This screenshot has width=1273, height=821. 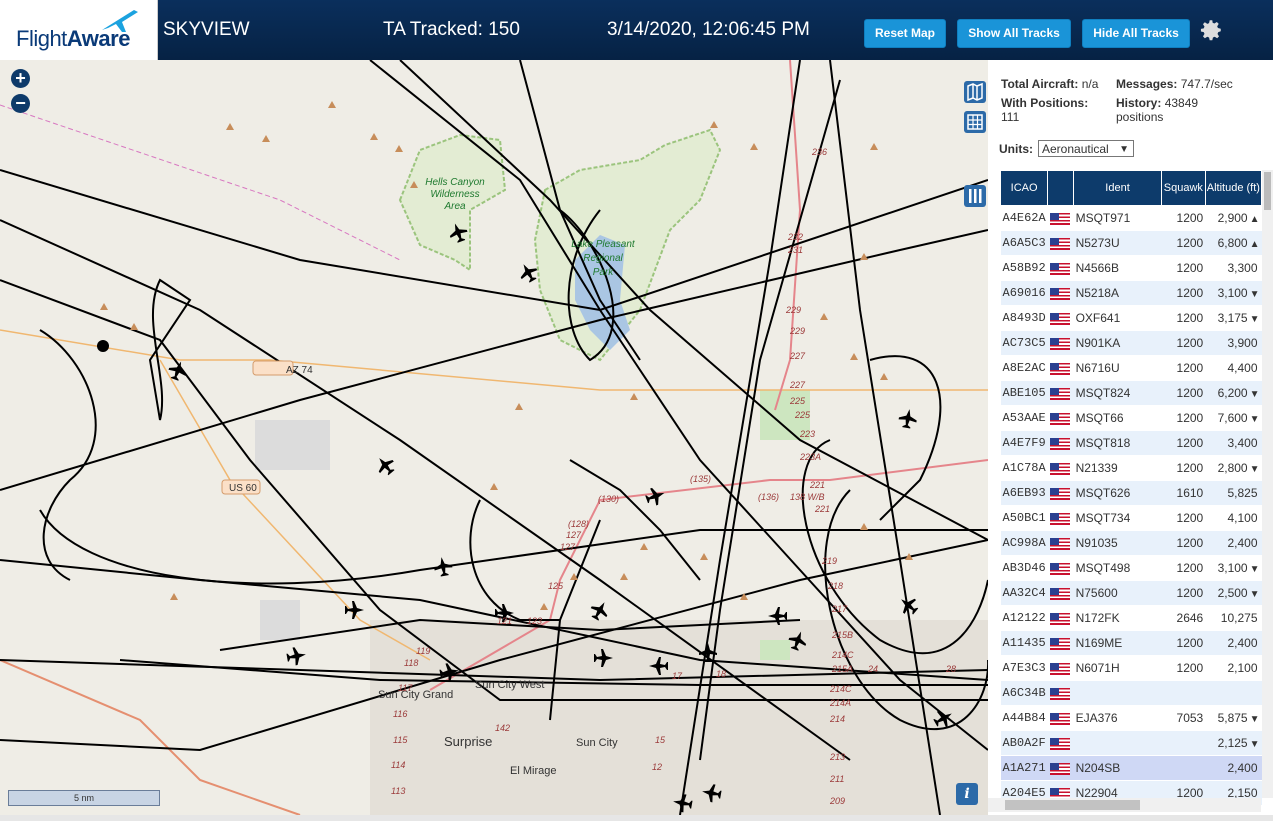 What do you see at coordinates (975, 196) in the screenshot?
I see `columns-icon` at bounding box center [975, 196].